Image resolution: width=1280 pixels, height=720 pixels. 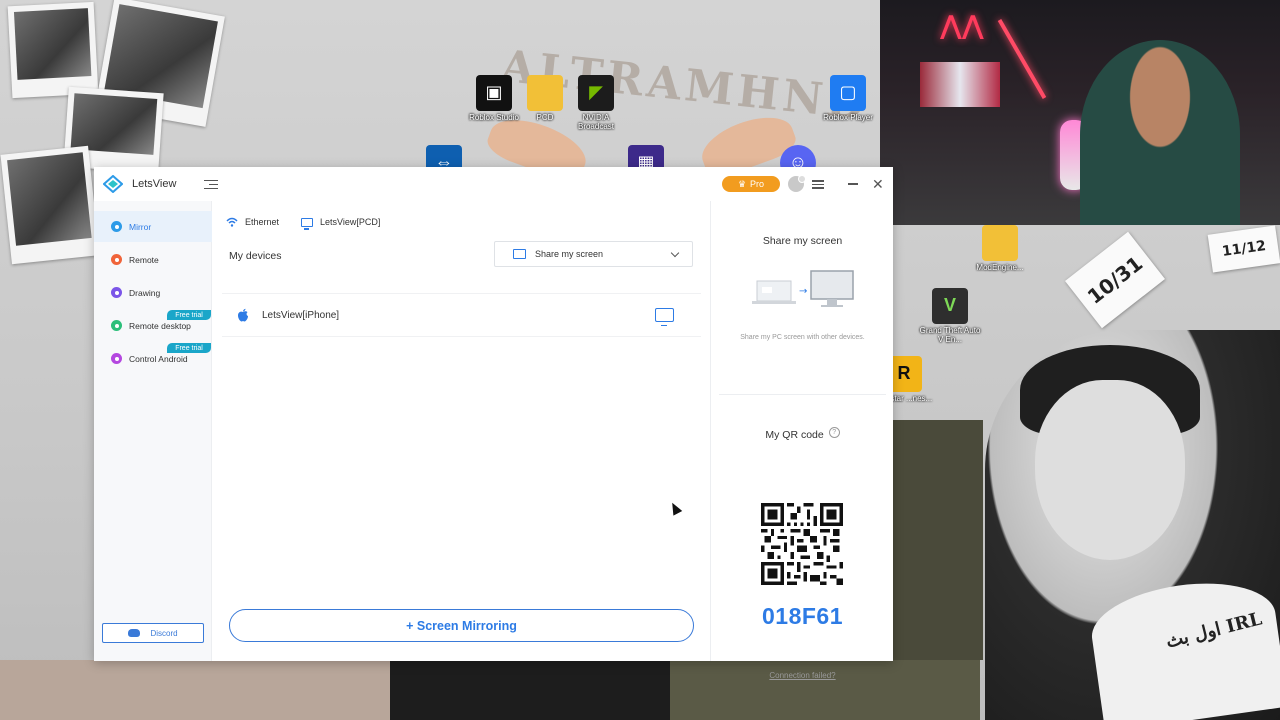 I want to click on collapse-sidebar-icon, so click(x=211, y=184).